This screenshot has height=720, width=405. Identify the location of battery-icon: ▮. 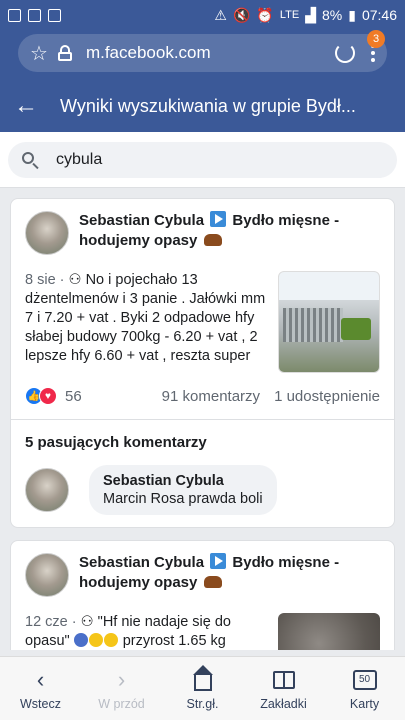
(352, 14).